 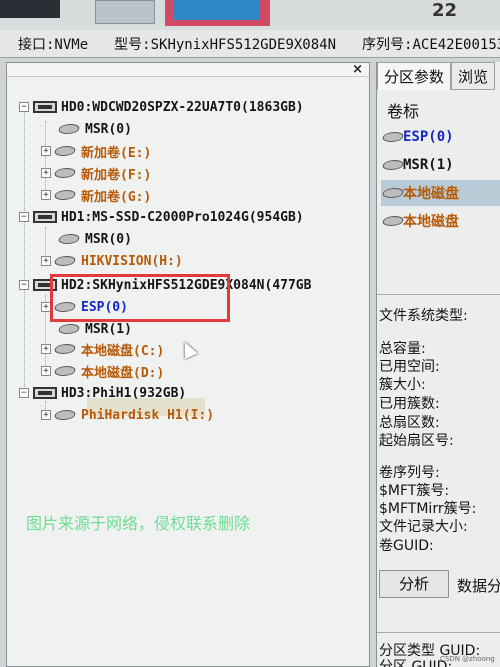 I want to click on partition-label: HIKVISION(H:), so click(x=132, y=261).